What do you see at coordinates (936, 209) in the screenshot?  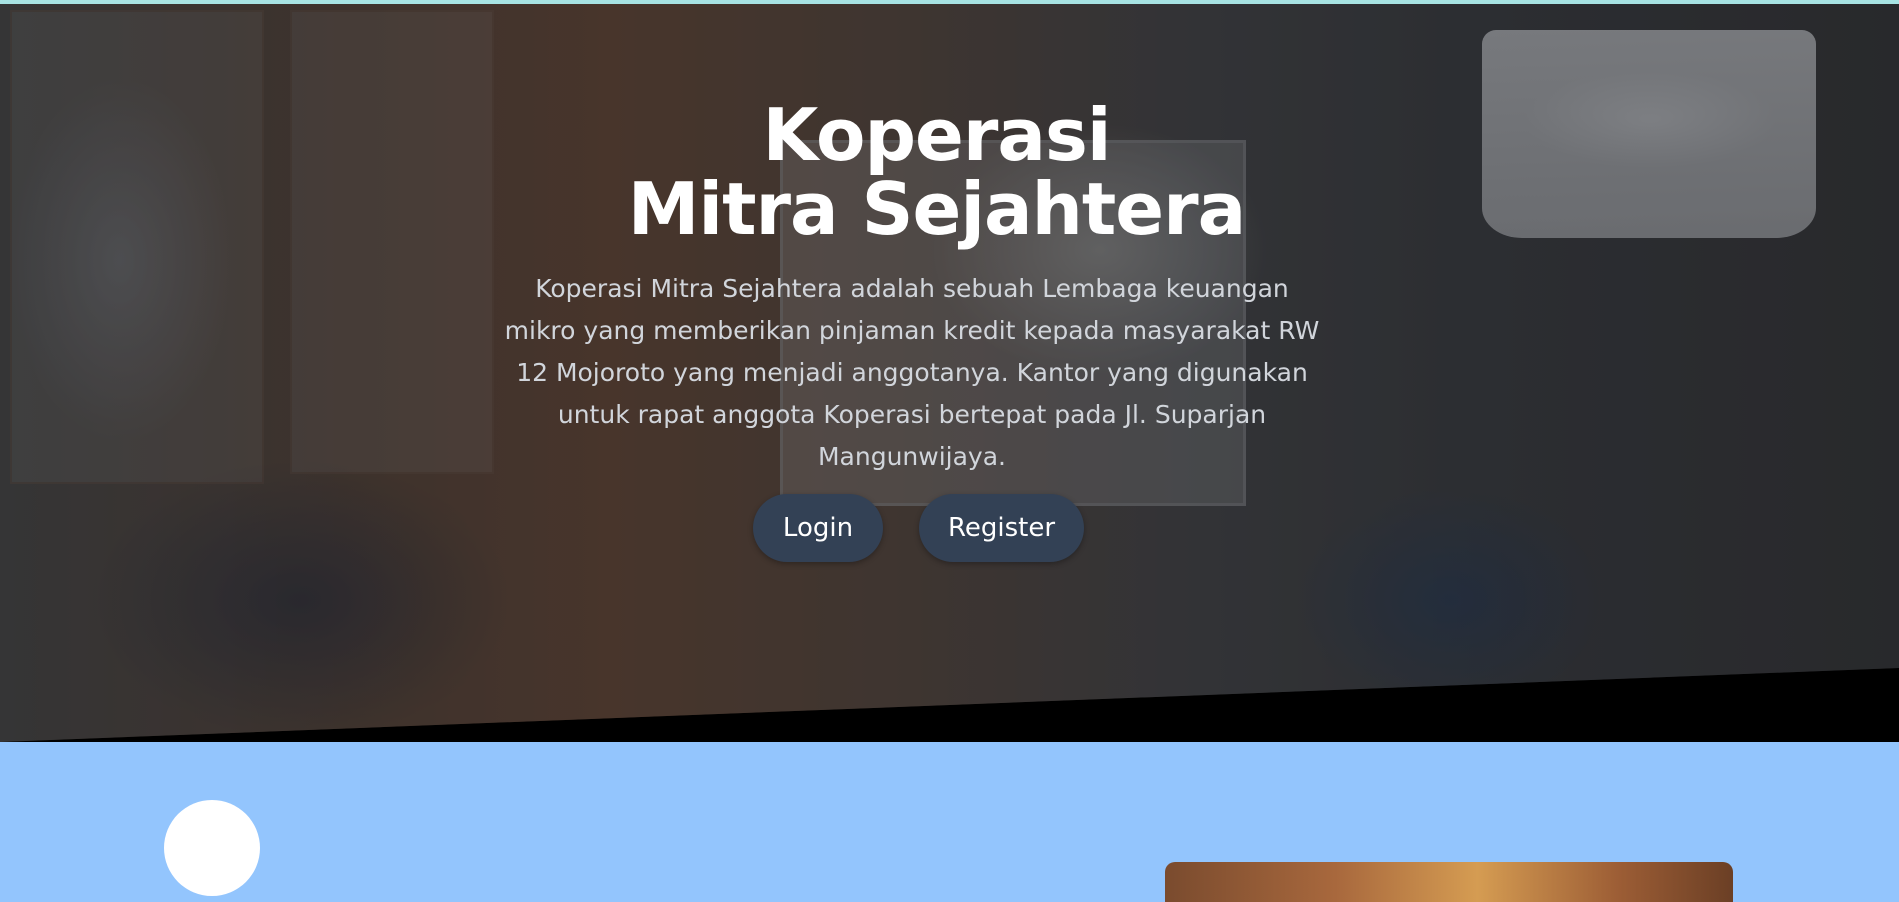 I see `hero-title-line-2: Mitra Sejahtera` at bounding box center [936, 209].